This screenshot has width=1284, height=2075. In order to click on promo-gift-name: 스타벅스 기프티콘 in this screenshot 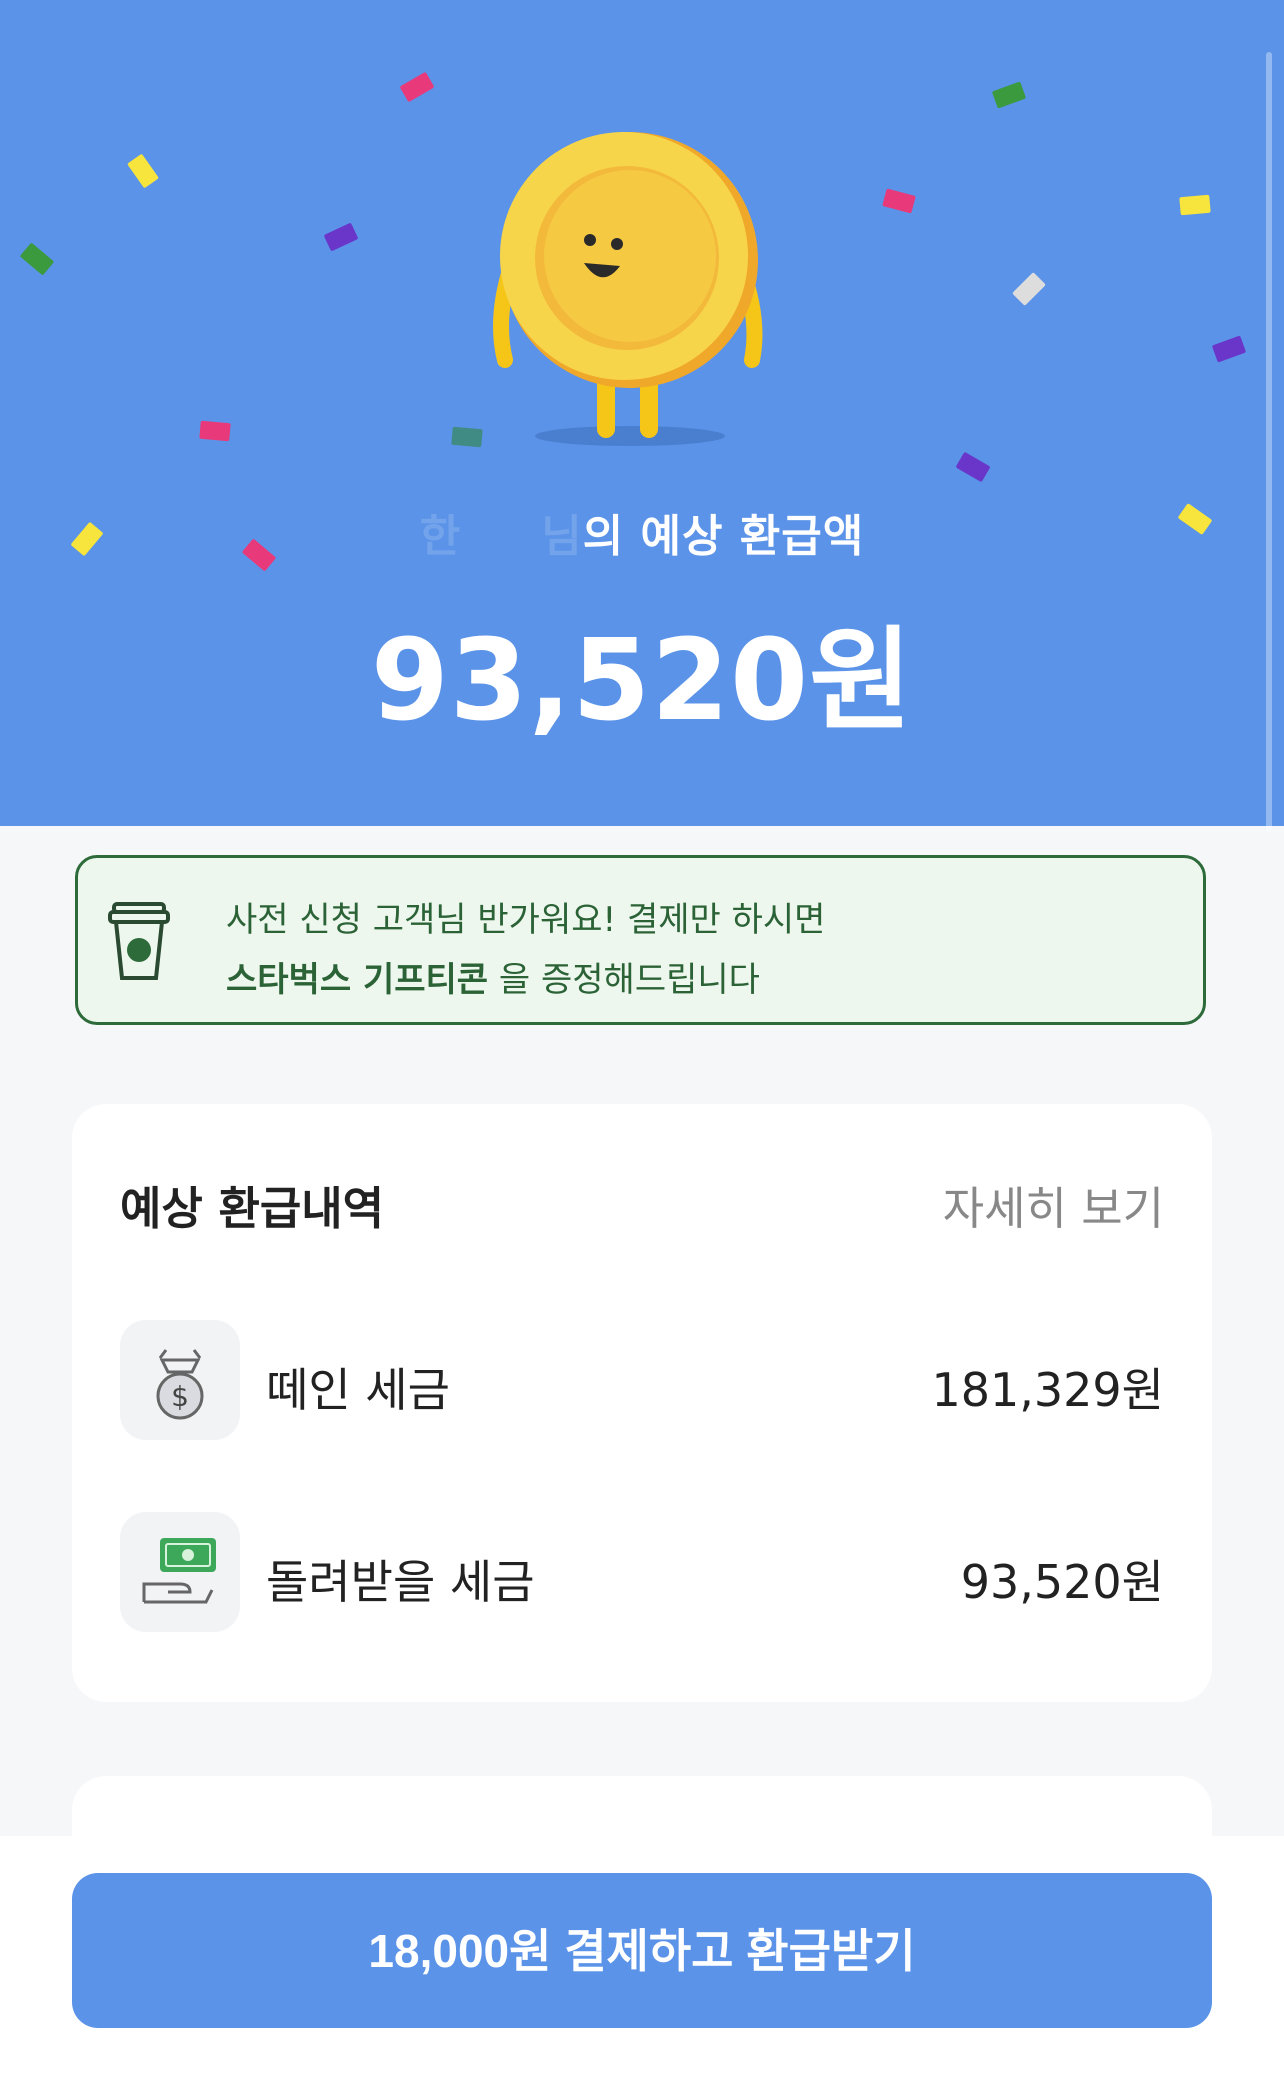, I will do `click(357, 980)`.